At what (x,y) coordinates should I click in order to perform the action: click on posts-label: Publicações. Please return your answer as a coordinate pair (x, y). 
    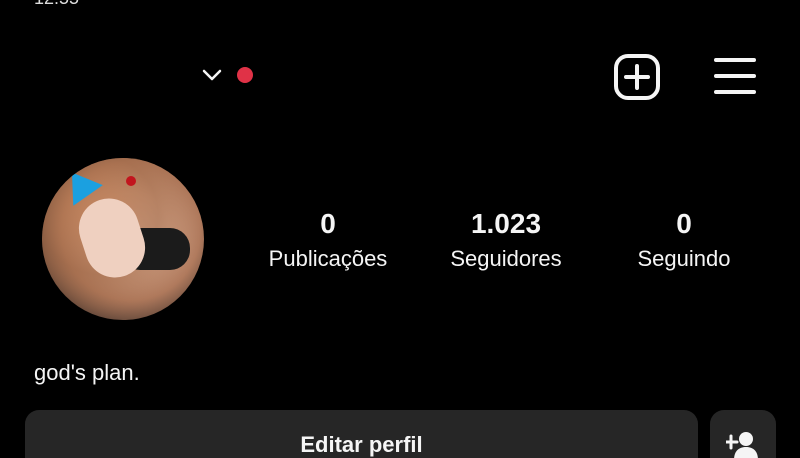
    Looking at the image, I should click on (328, 258).